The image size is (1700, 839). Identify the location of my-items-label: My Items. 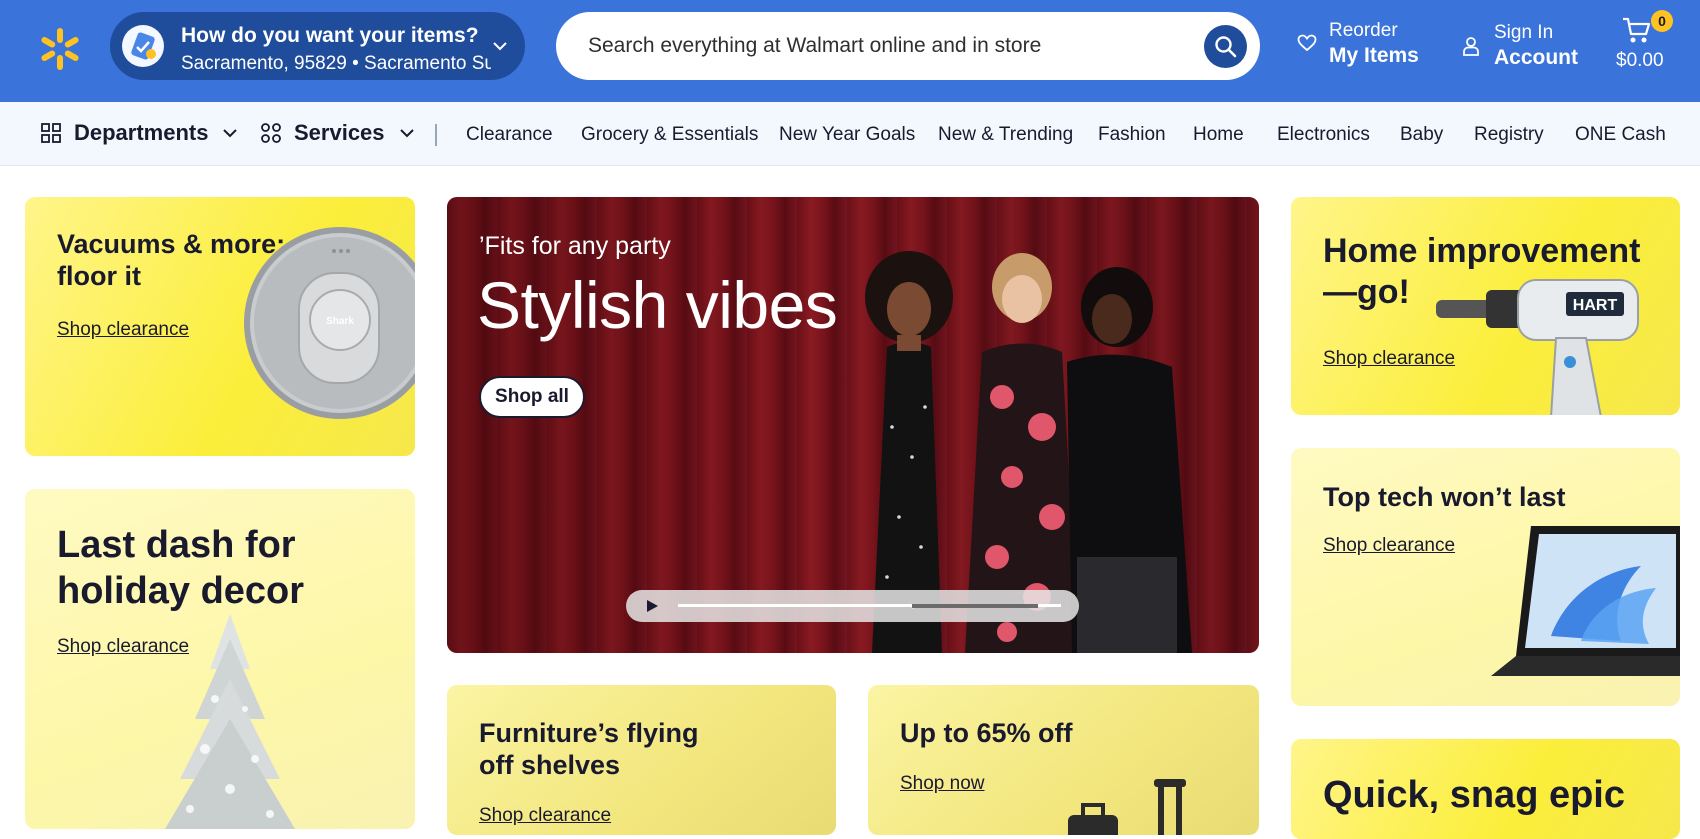
(1374, 55).